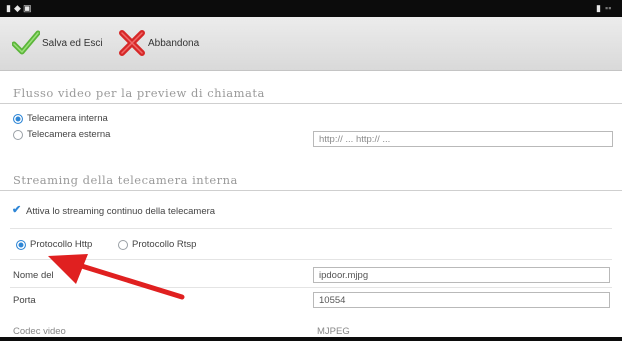  What do you see at coordinates (139, 93) in the screenshot?
I see `video-section-title: Flusso video per la preview di chiamata` at bounding box center [139, 93].